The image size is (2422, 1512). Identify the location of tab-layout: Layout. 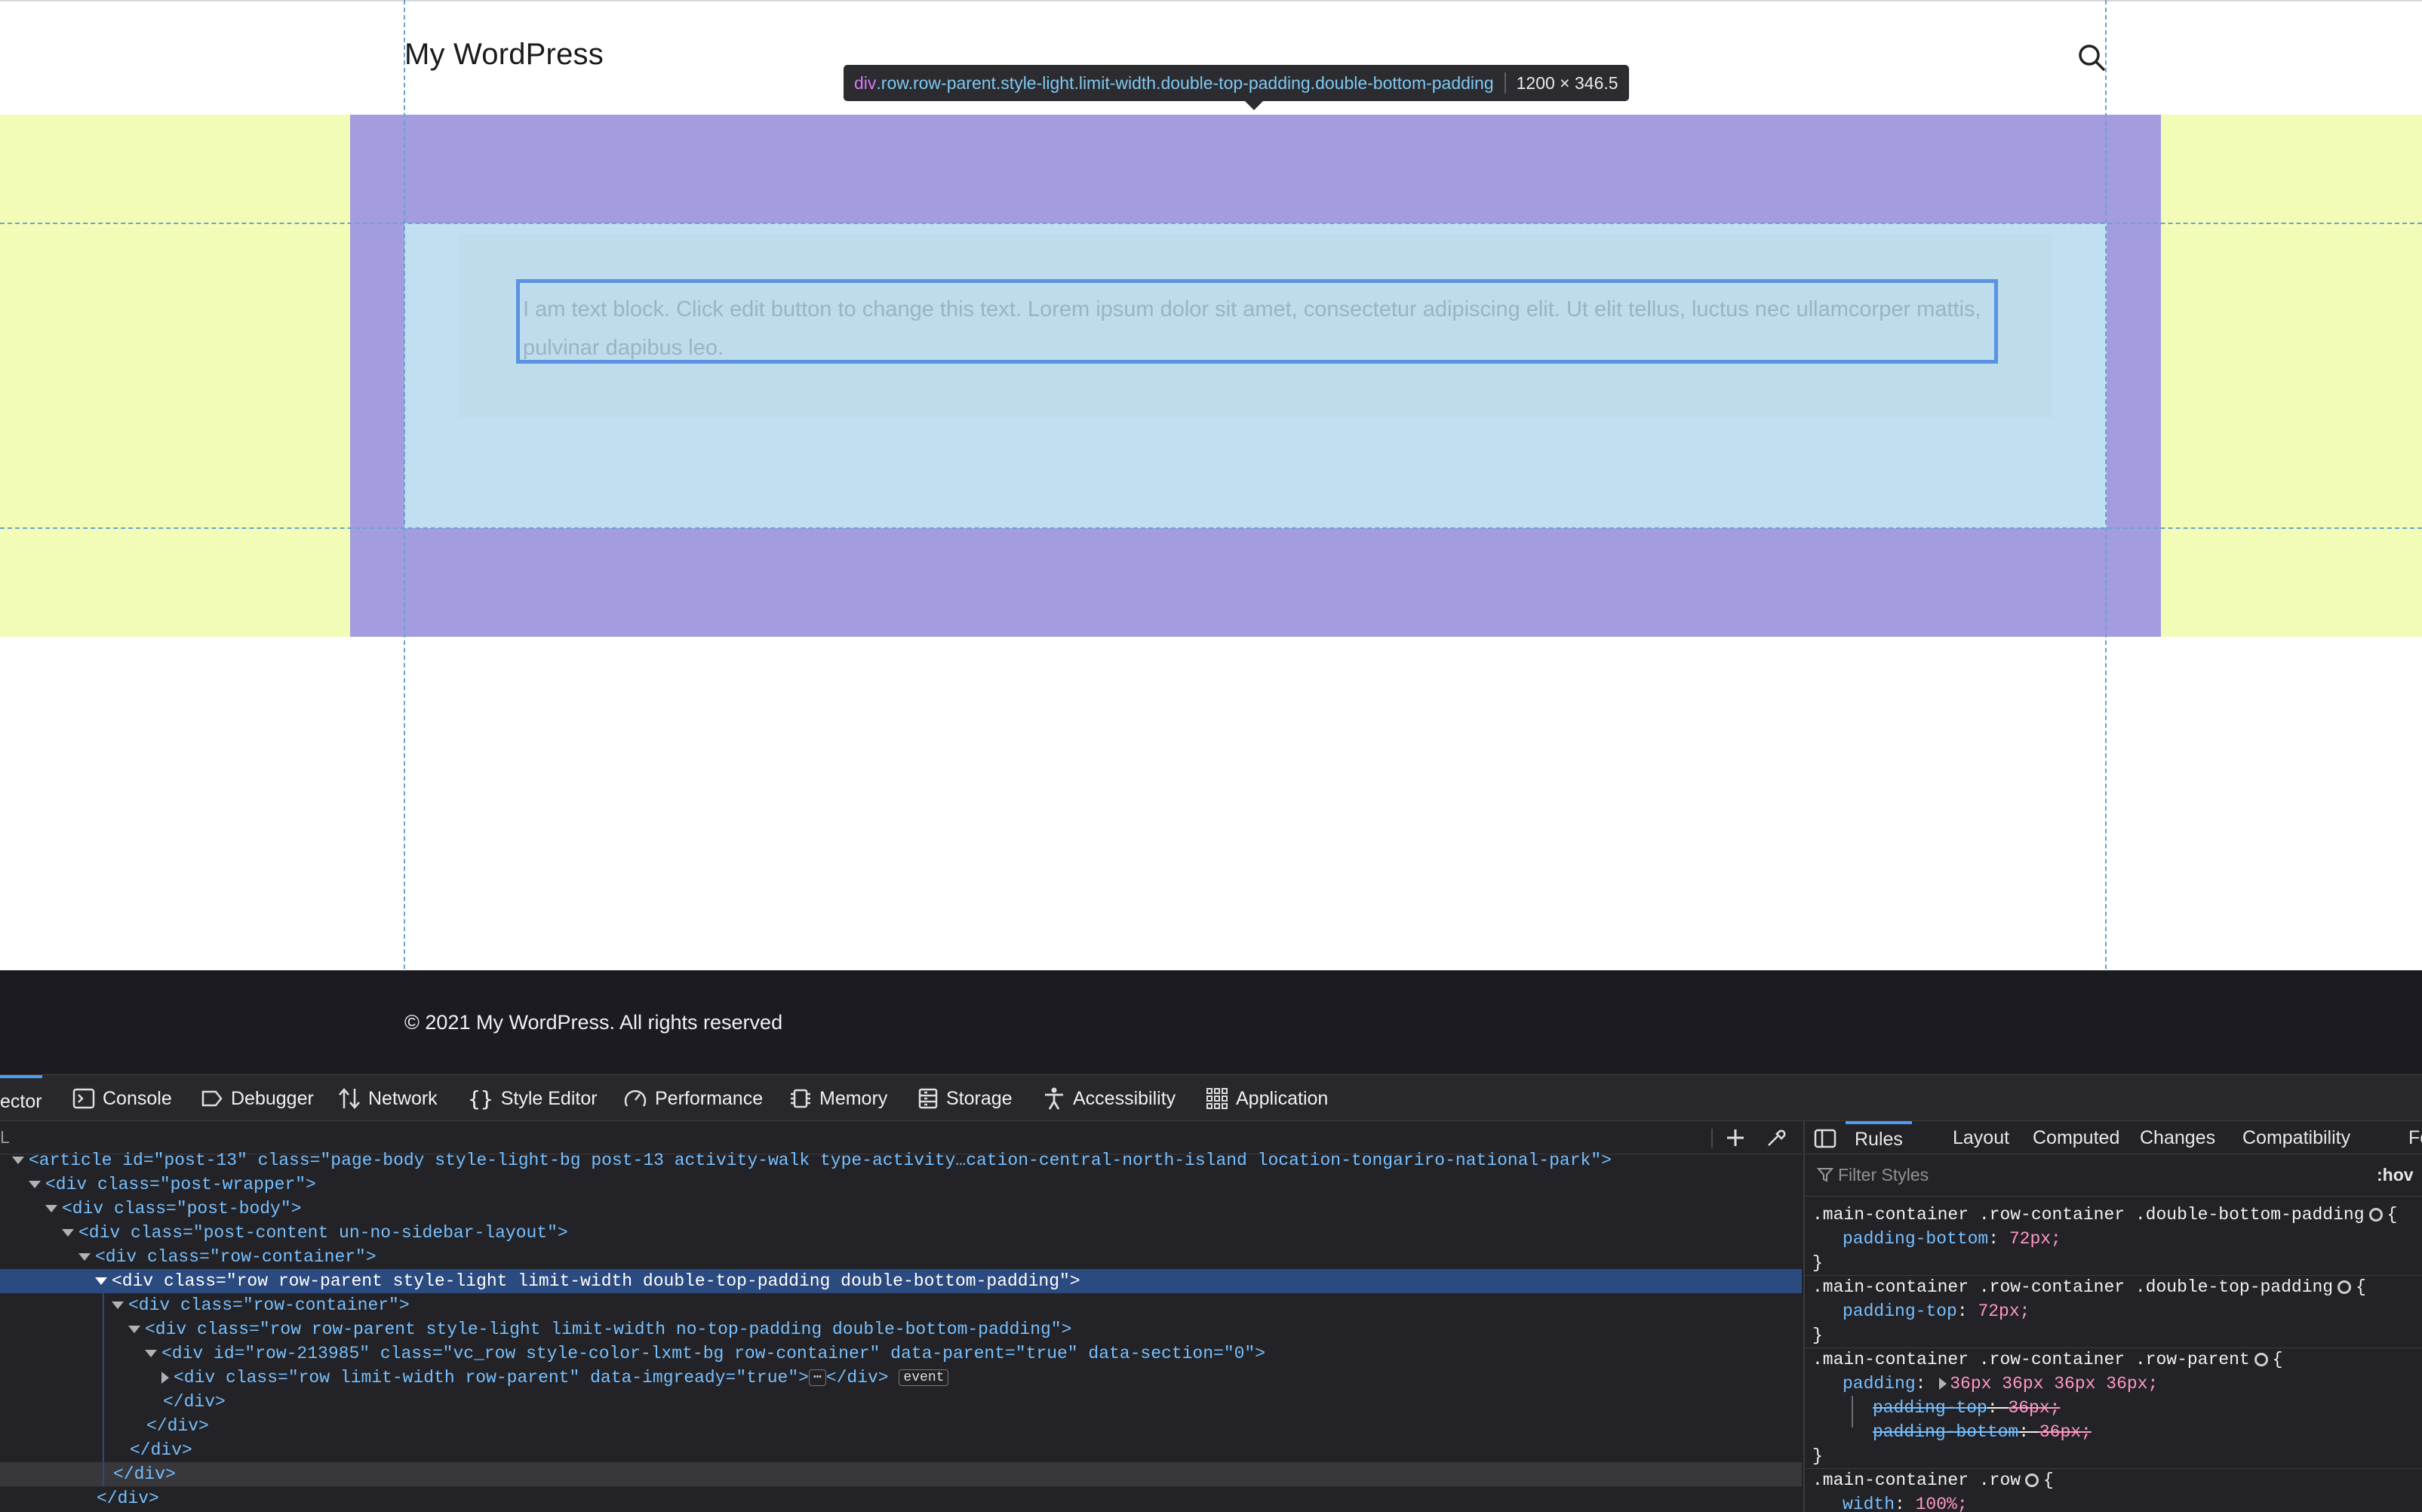
(1981, 1137).